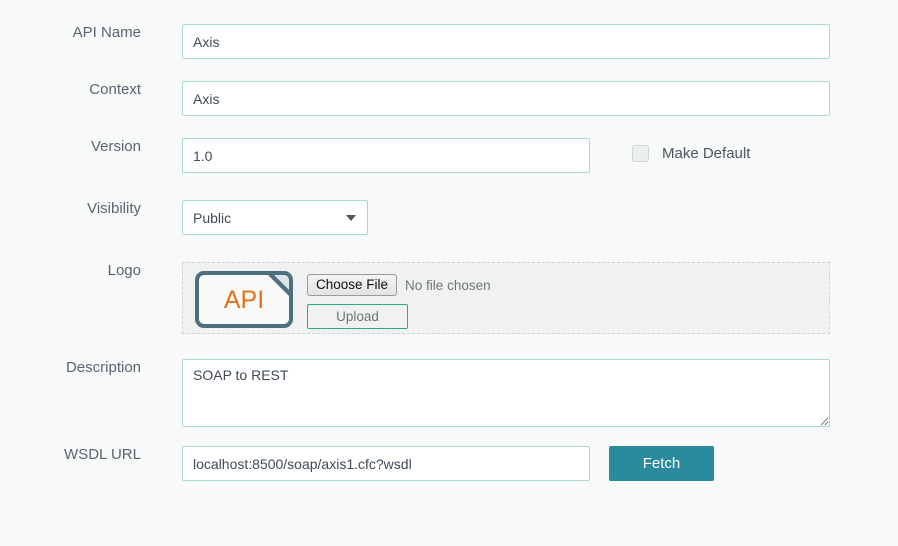 This screenshot has width=898, height=546. What do you see at coordinates (106, 32) in the screenshot?
I see `api-name-label: API Name` at bounding box center [106, 32].